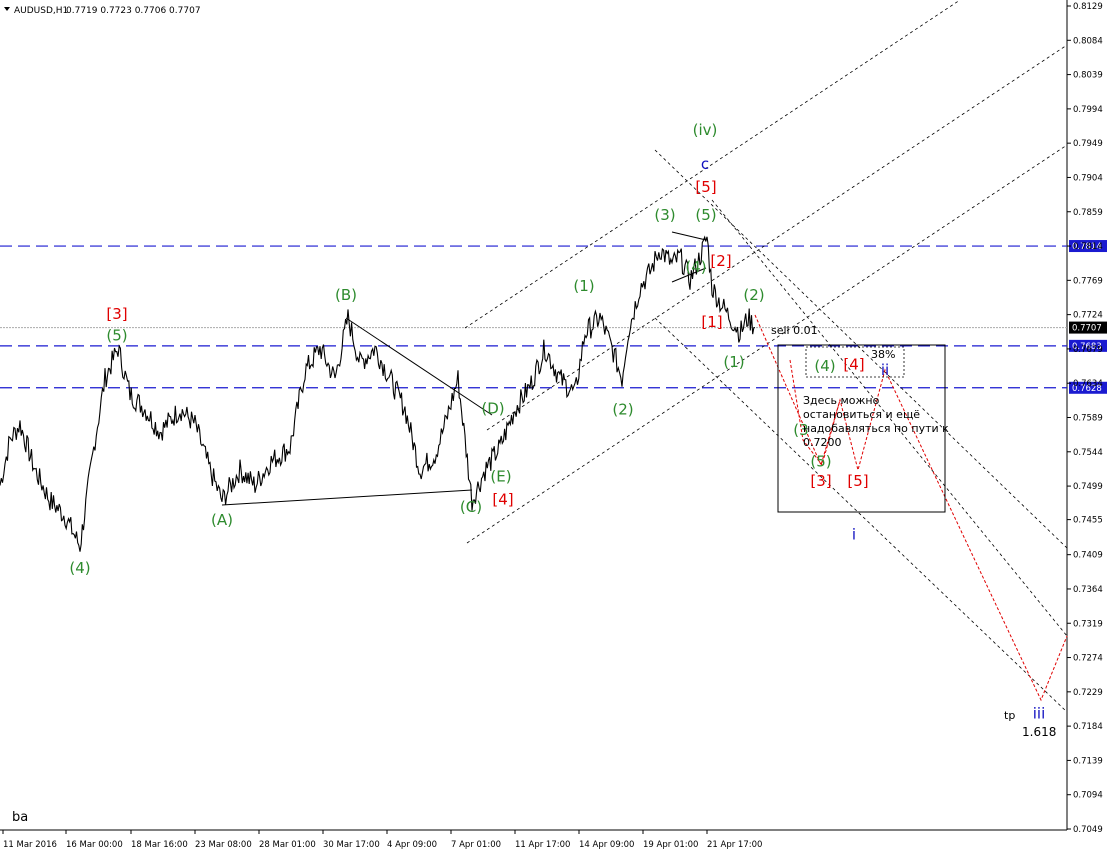 Image resolution: width=1108 pixels, height=856 pixels. Describe the element at coordinates (861, 414) in the screenshot. I see `note-line-2: остановиться и ещё` at that location.